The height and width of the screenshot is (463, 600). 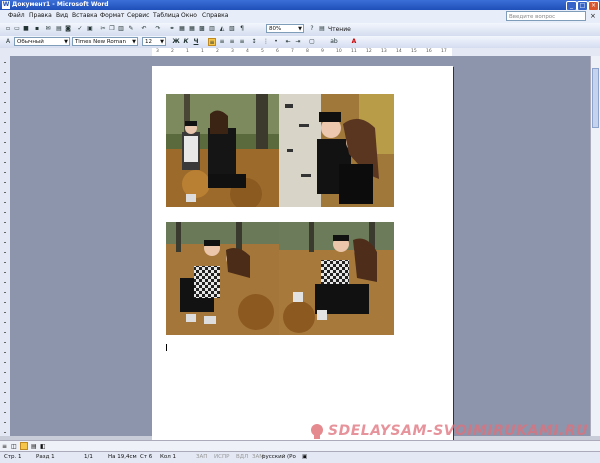 I want to click on menu-edit: Правка, so click(x=40, y=15).